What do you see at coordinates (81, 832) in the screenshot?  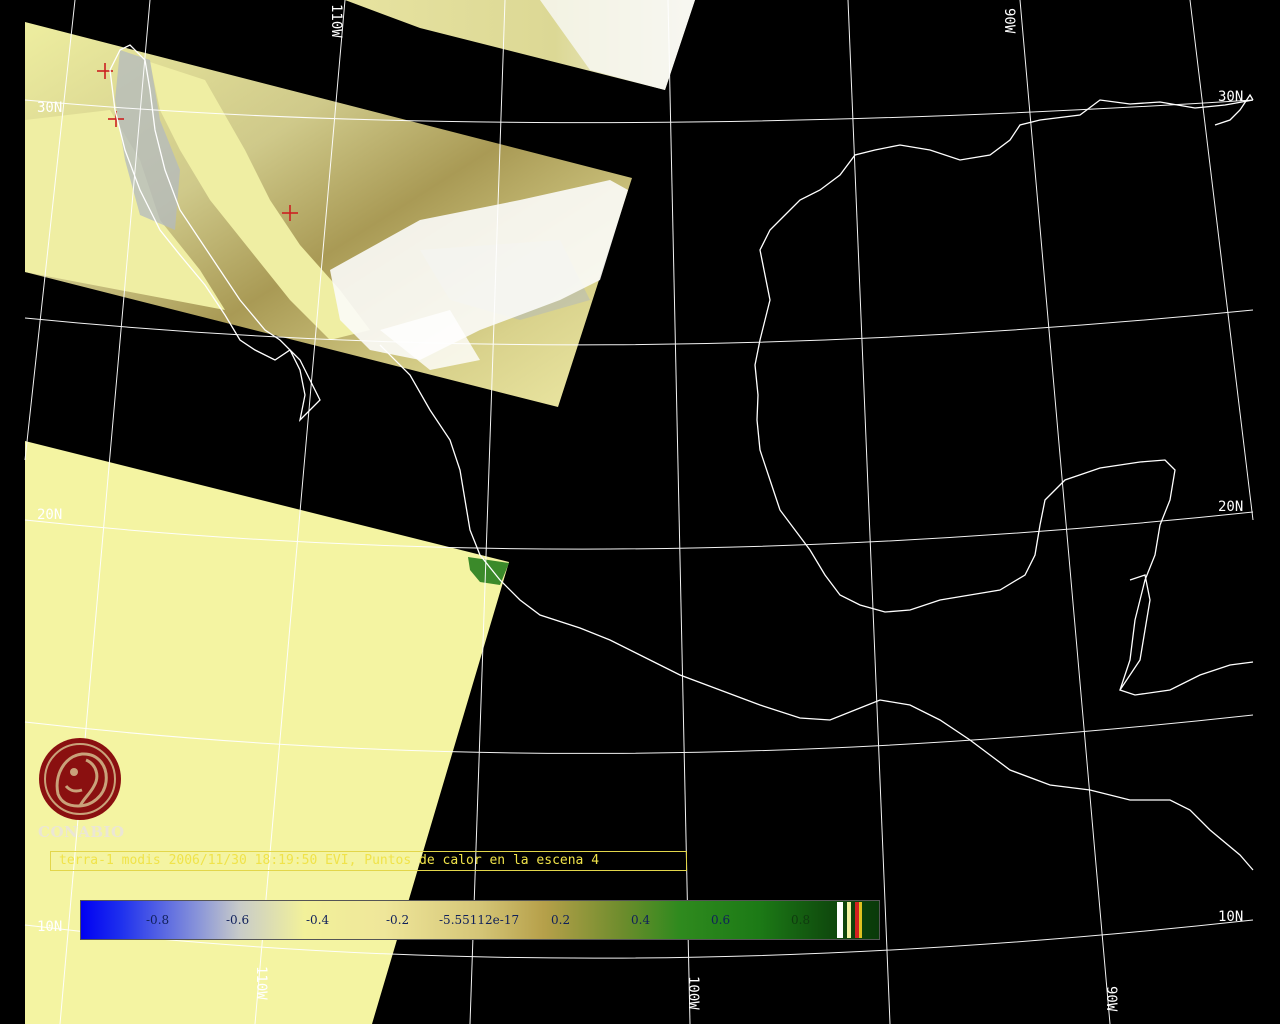 I see `conabio-logo-text: CONABIO` at bounding box center [81, 832].